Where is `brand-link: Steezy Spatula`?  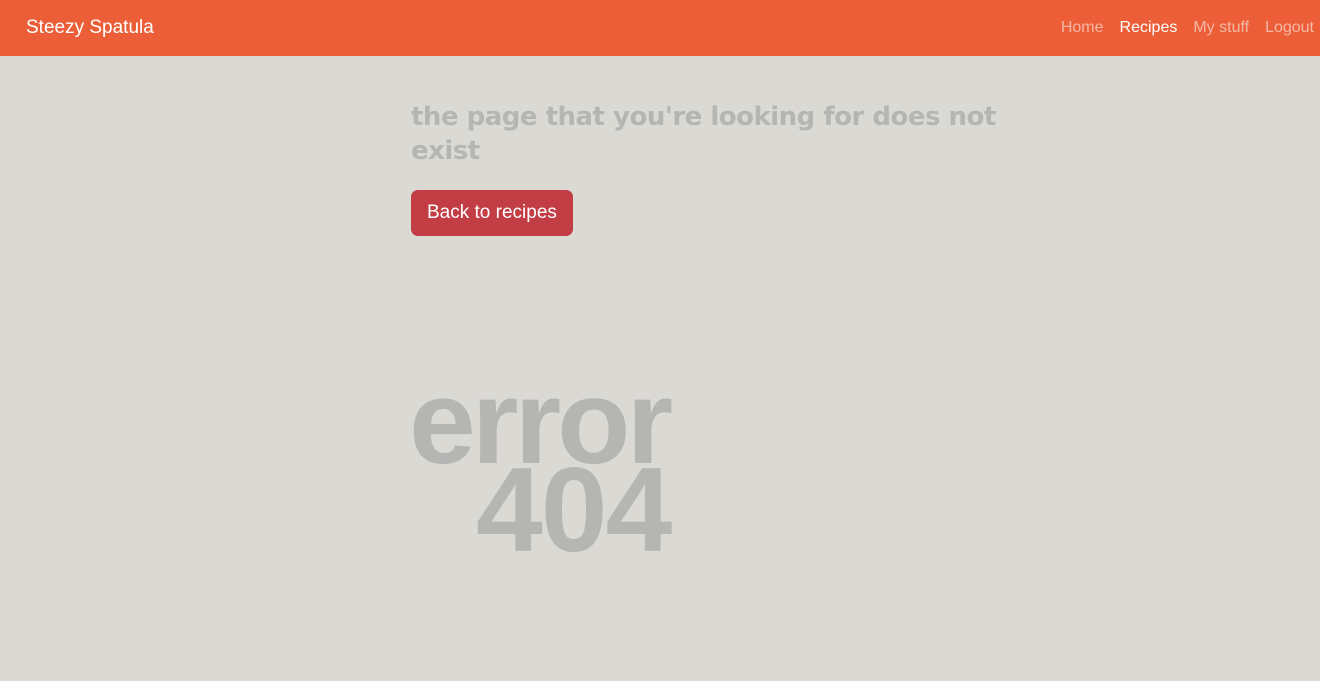
brand-link: Steezy Spatula is located at coordinates (90, 28).